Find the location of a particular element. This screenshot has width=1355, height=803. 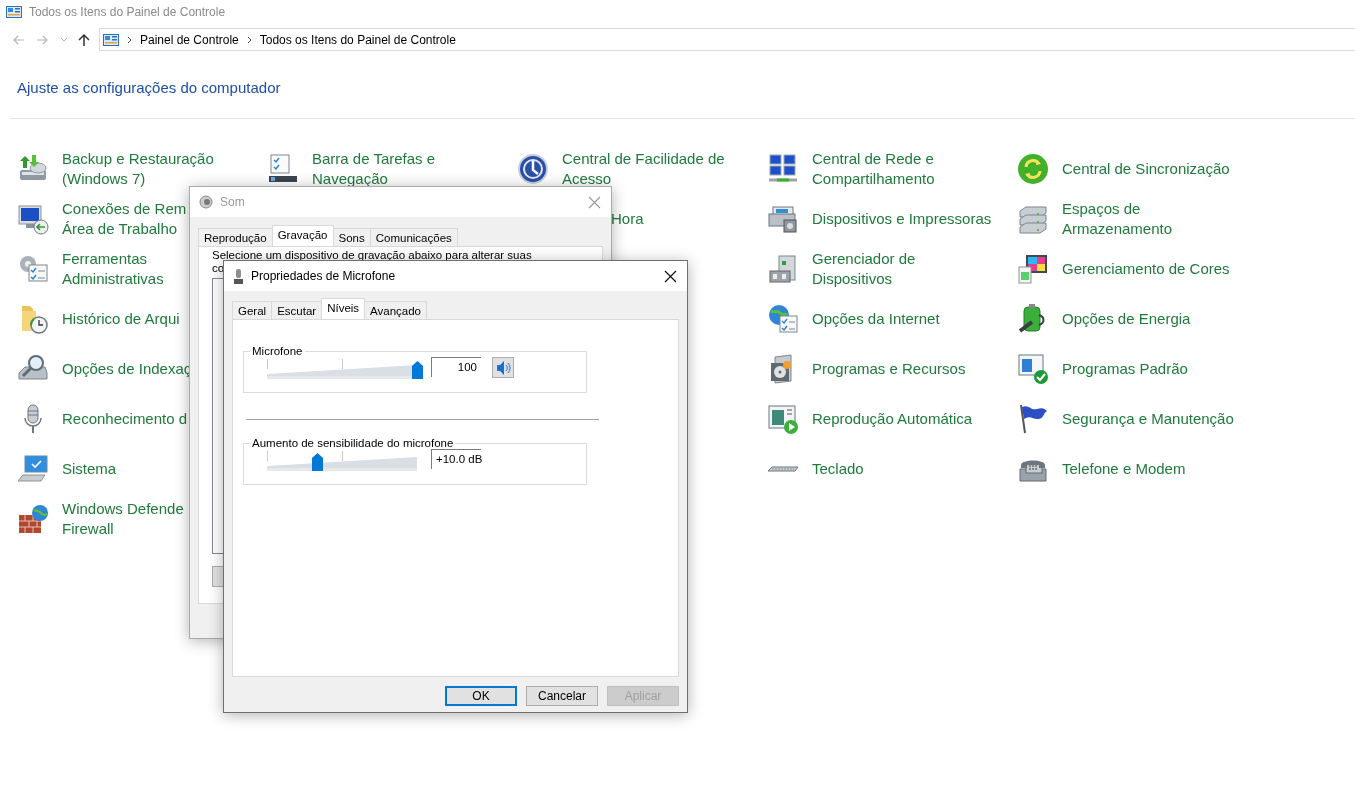

back-arrow-icon is located at coordinates (19, 39).